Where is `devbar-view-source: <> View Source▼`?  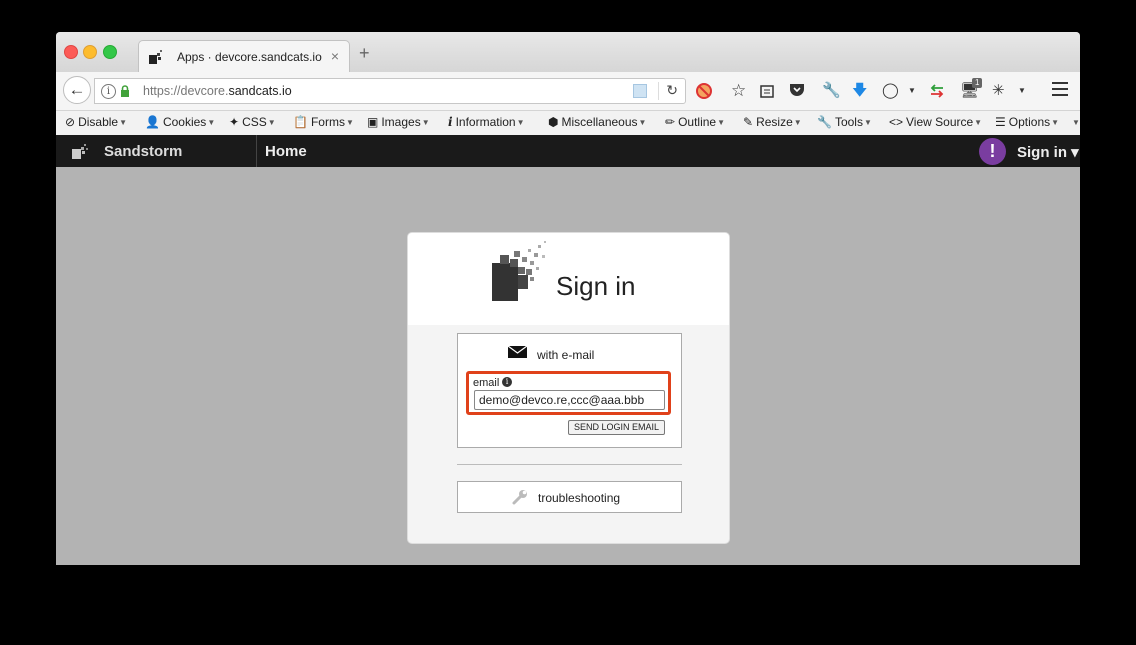
devbar-view-source: <> View Source▼ is located at coordinates (935, 122).